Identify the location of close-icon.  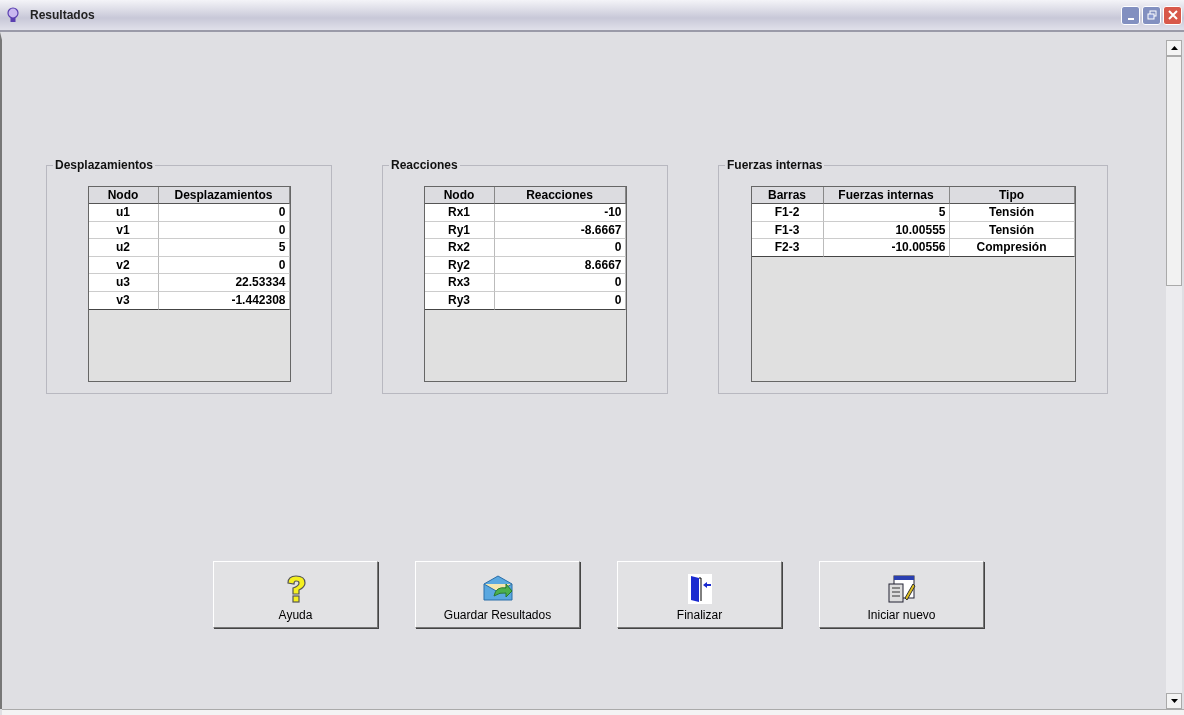
(1172, 15).